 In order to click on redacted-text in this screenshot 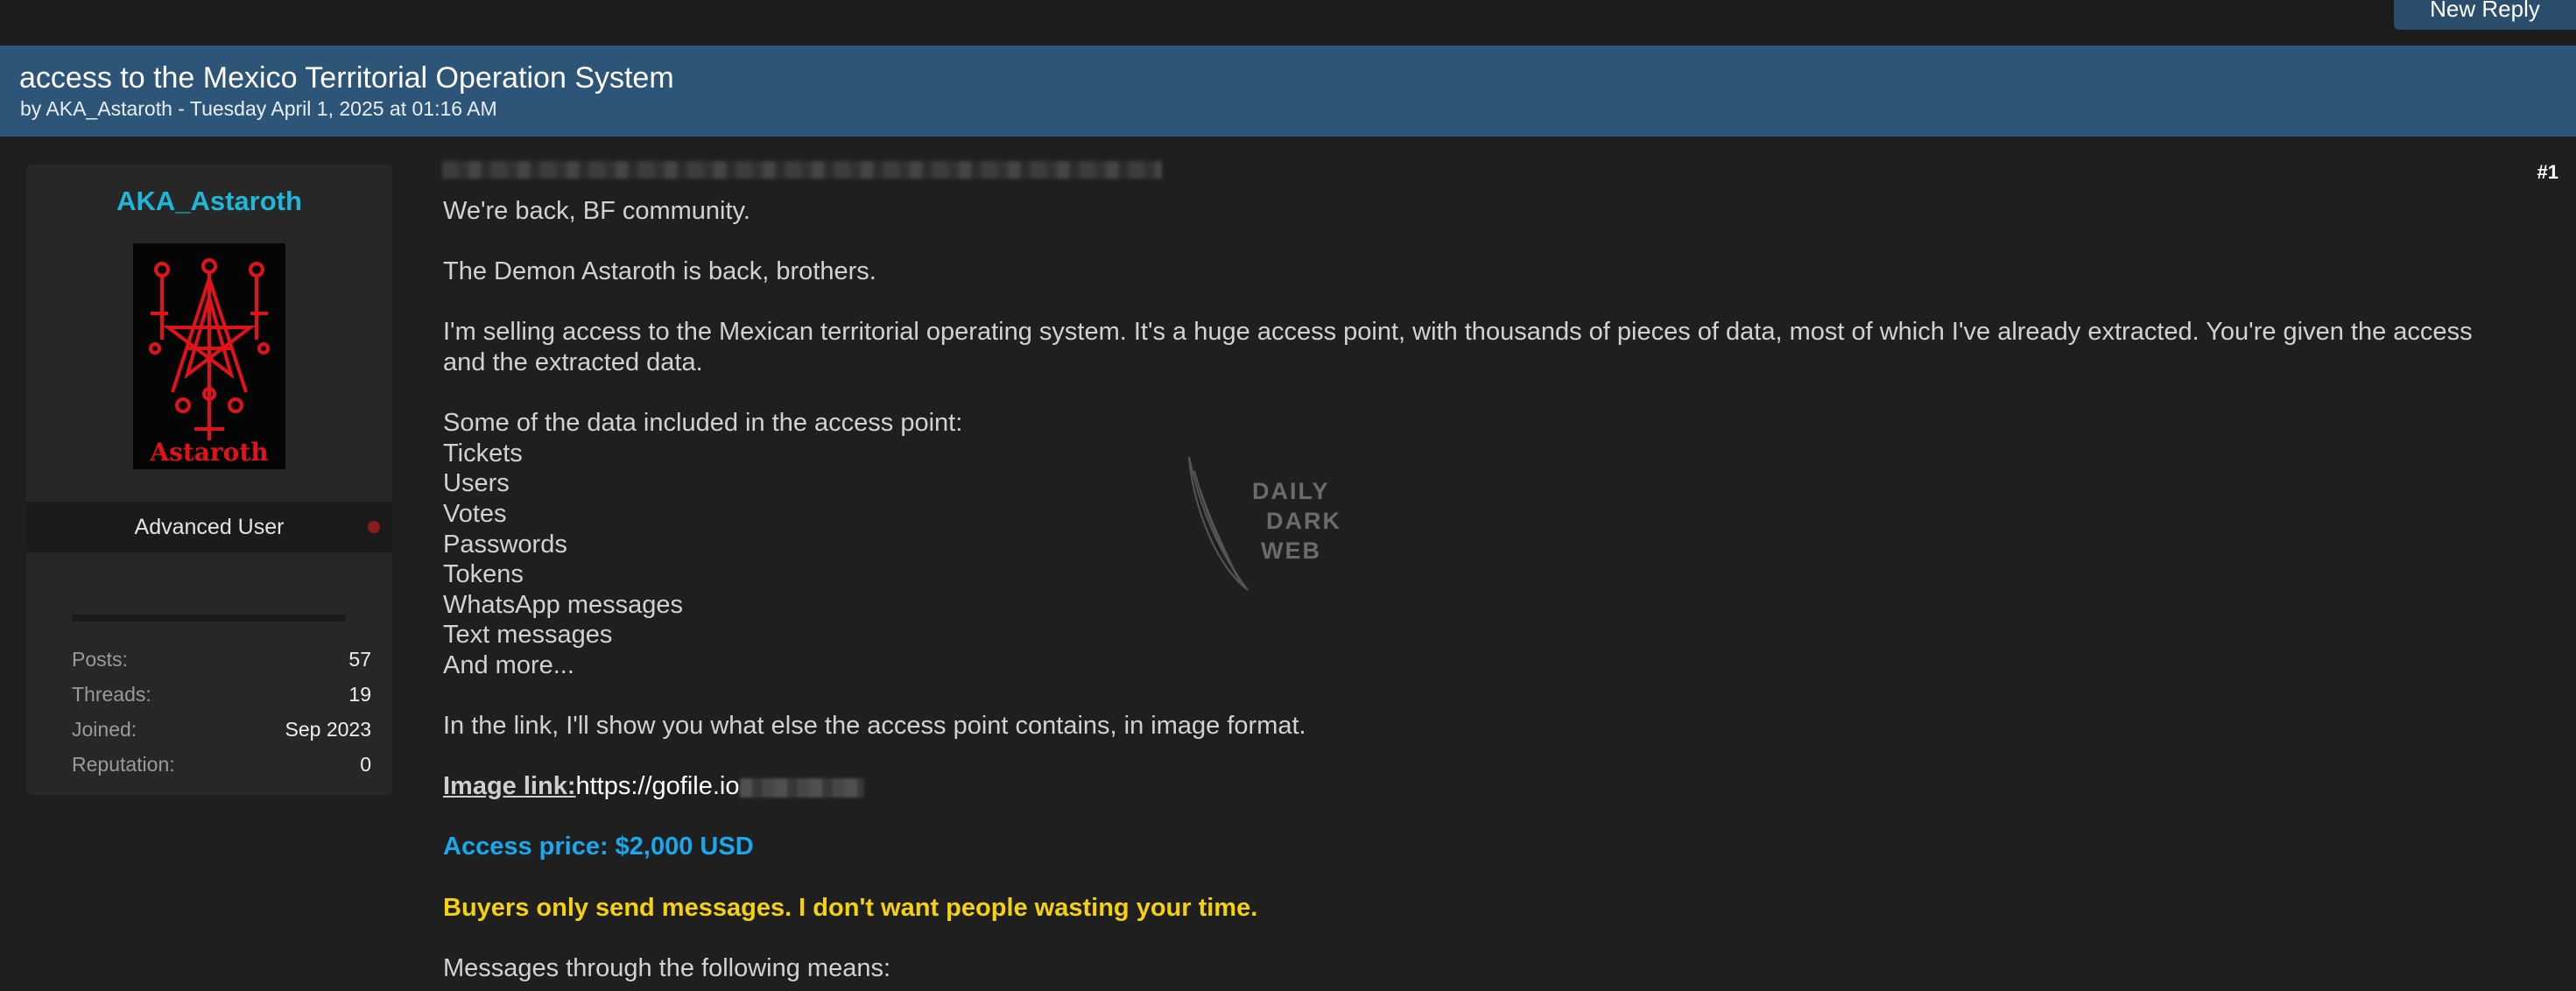, I will do `click(802, 170)`.